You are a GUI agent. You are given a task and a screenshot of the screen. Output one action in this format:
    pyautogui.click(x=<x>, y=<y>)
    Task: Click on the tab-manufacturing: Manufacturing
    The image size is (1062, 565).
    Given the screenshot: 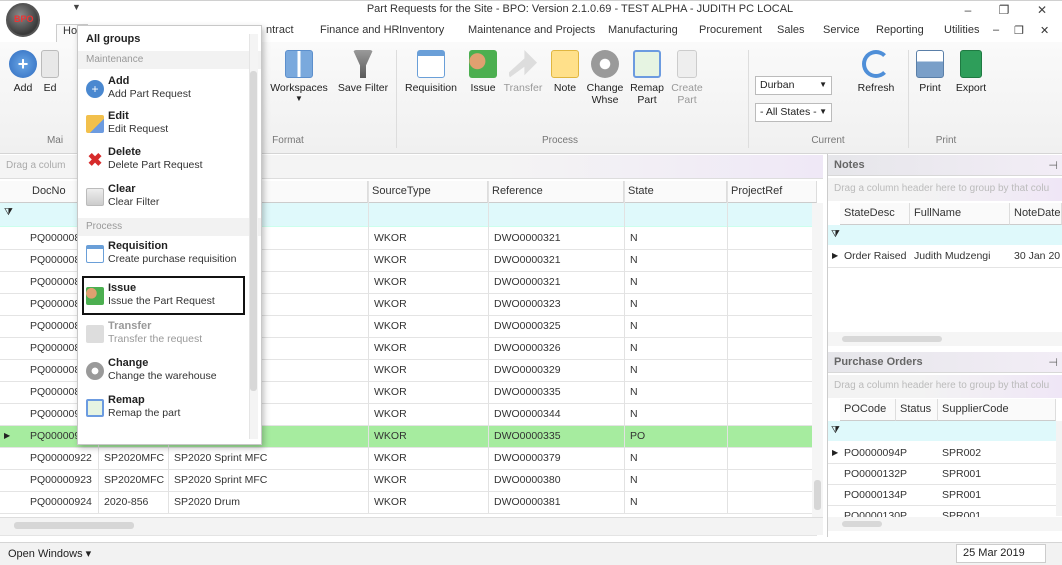 What is the action you would take?
    pyautogui.click(x=643, y=30)
    